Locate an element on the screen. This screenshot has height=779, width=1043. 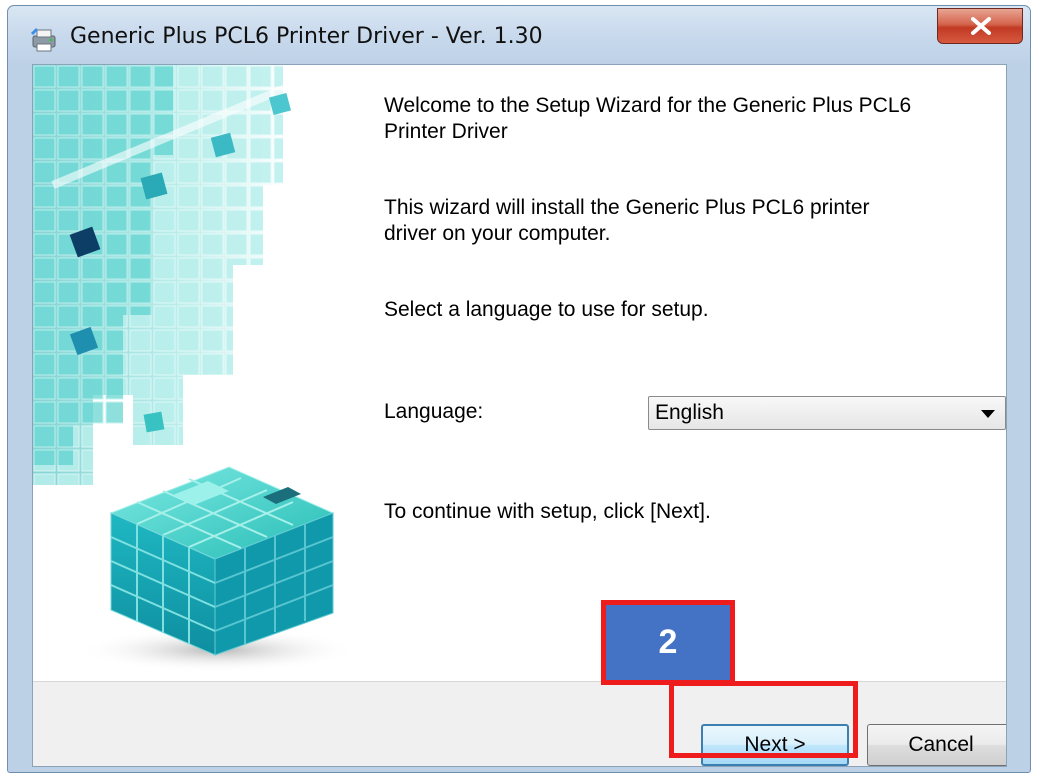
printer-setup-icon is located at coordinates (43, 40).